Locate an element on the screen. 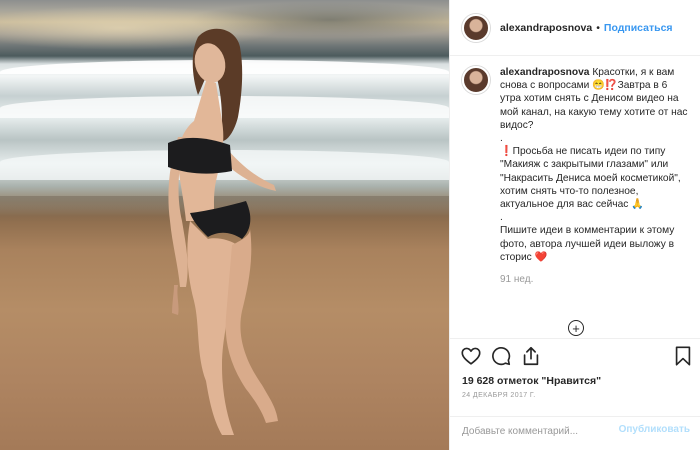  comment-form: Опубликовать is located at coordinates (576, 431).